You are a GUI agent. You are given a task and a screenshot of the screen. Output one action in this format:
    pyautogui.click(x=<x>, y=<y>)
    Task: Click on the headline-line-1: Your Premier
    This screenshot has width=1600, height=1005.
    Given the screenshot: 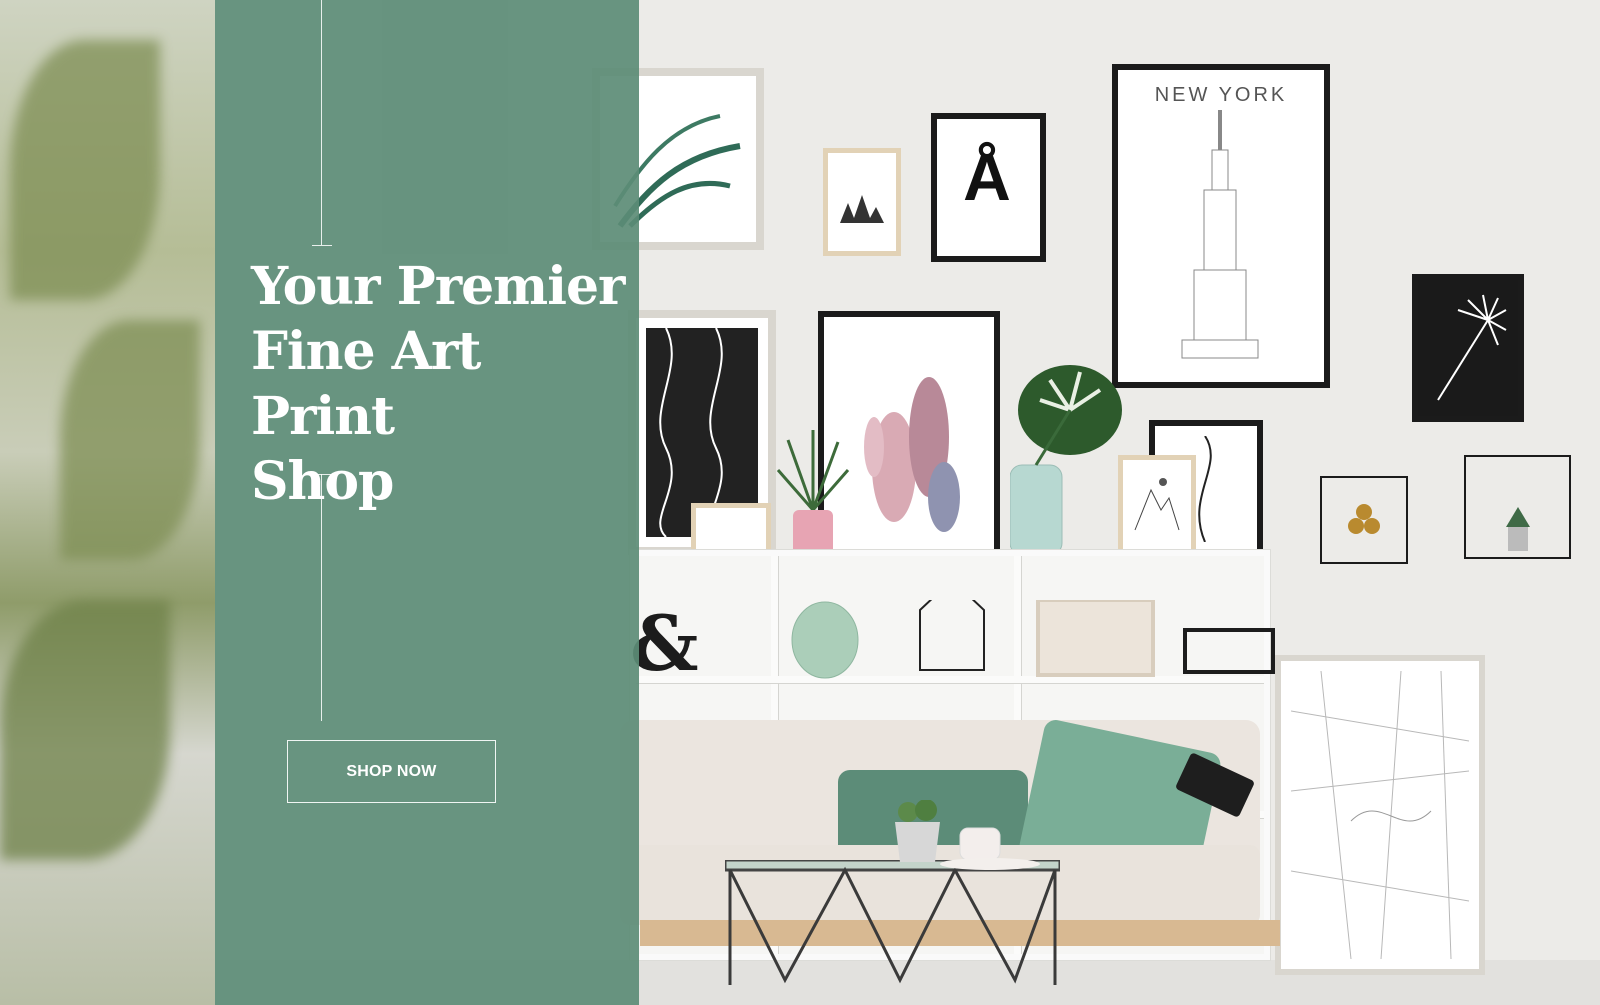 What is the action you would take?
    pyautogui.click(x=438, y=286)
    